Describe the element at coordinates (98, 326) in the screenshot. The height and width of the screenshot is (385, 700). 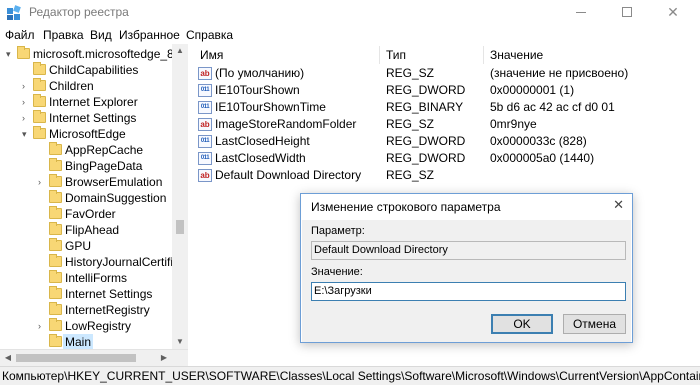
I see `tree-item-label: LowRegistry` at that location.